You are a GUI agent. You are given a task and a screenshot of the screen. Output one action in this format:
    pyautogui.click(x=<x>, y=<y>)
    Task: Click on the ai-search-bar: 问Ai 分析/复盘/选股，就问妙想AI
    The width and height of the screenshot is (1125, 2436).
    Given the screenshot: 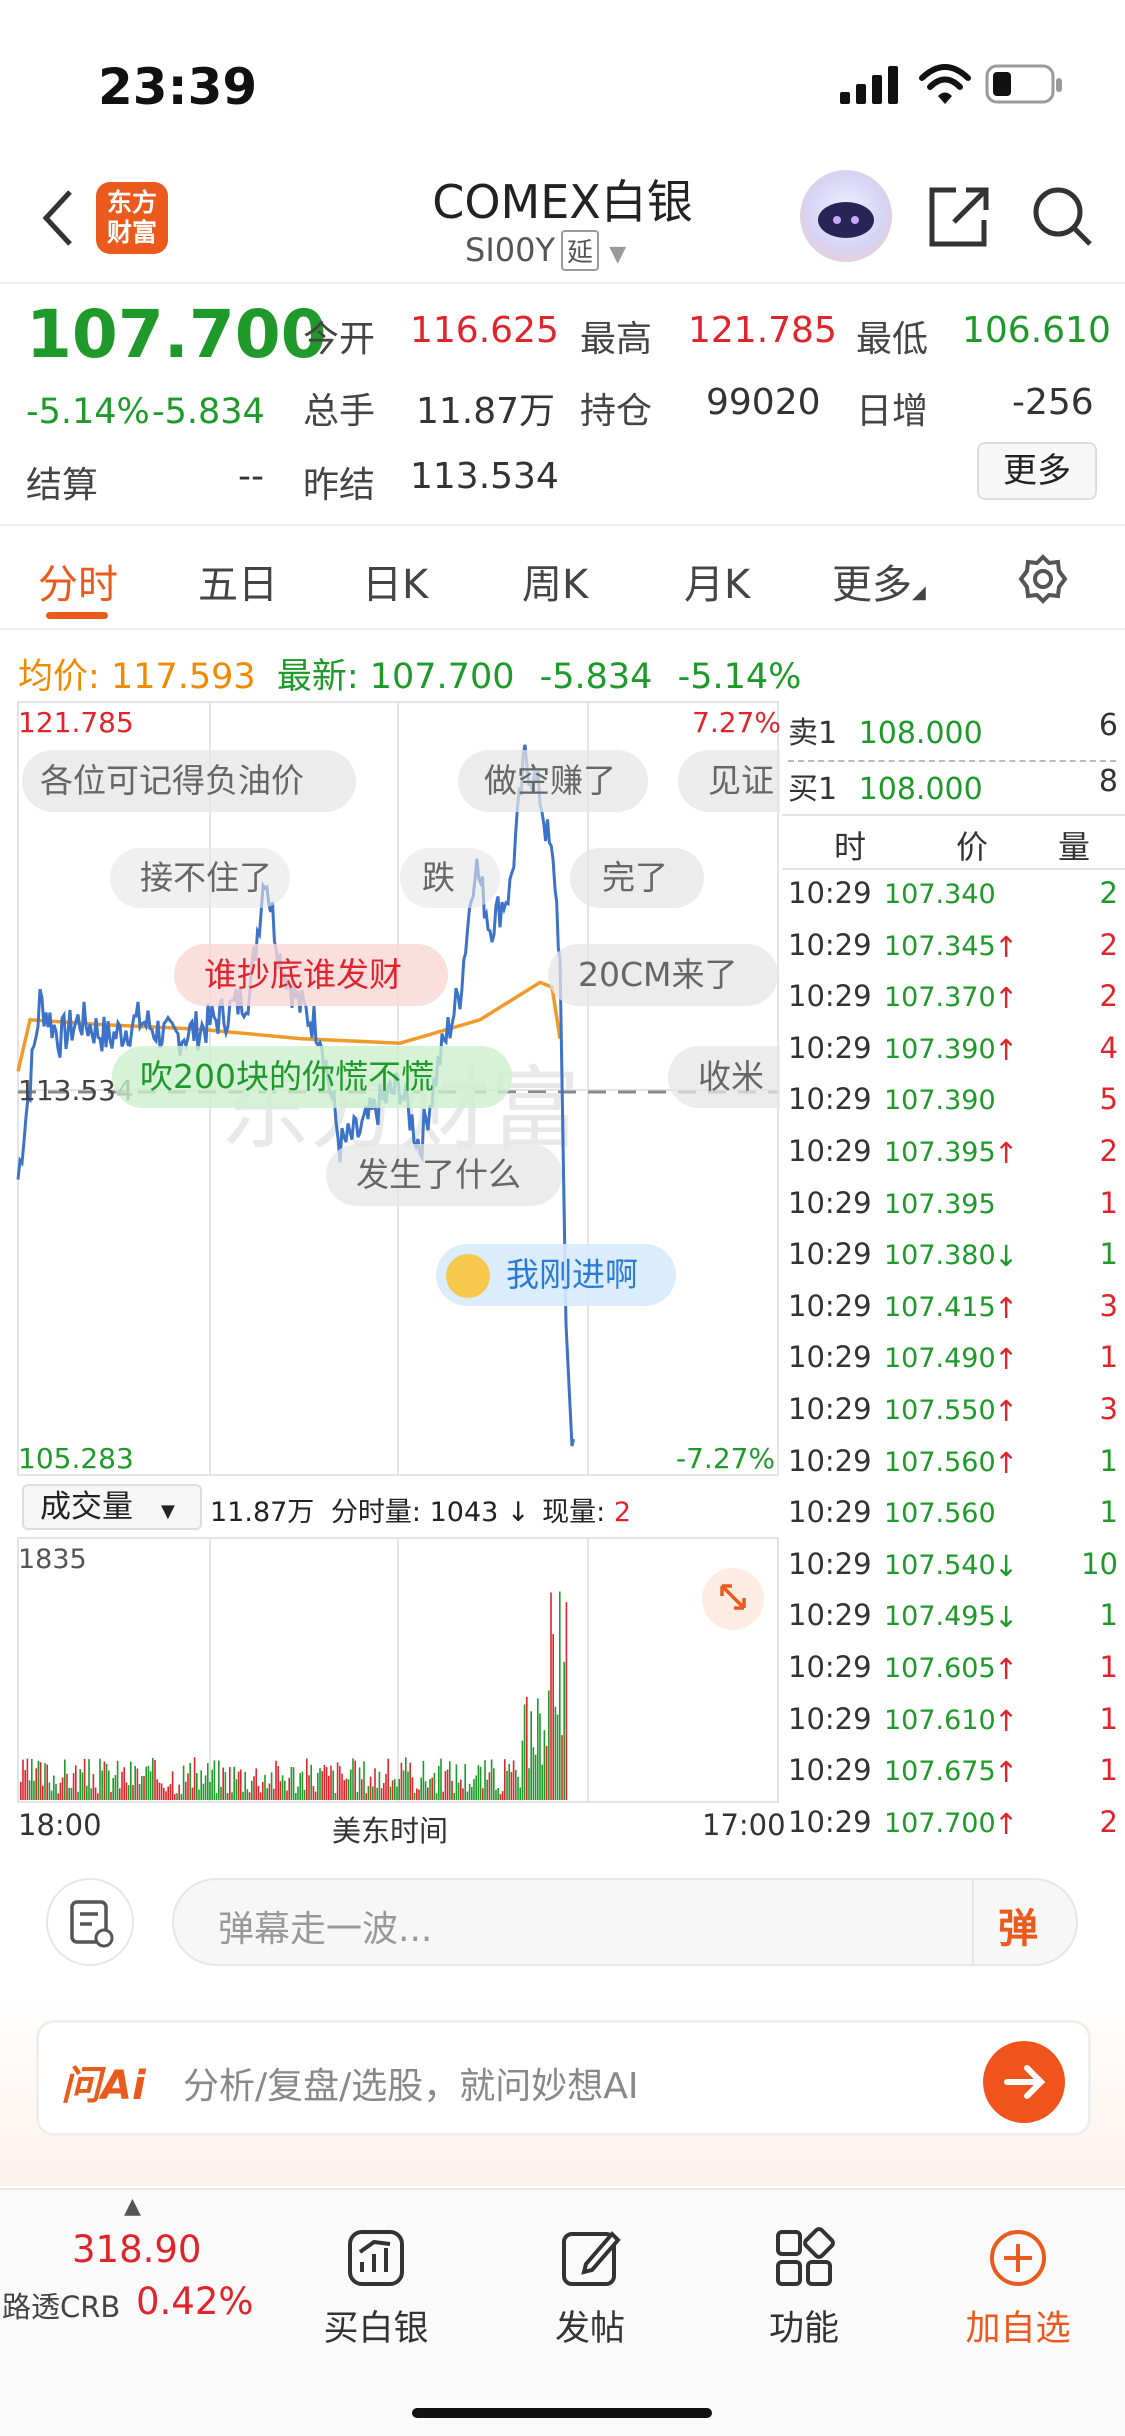 What is the action you would take?
    pyautogui.click(x=563, y=2078)
    